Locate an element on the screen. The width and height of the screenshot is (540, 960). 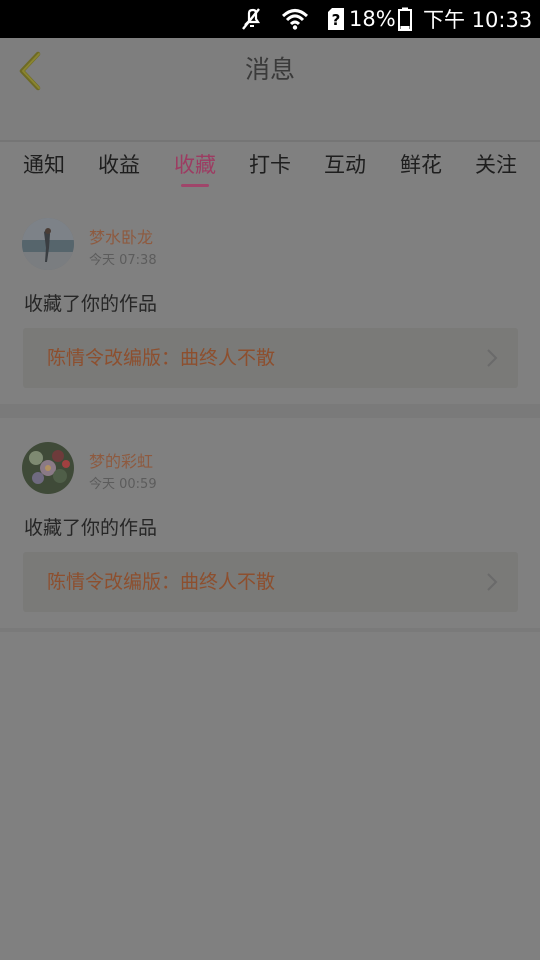
wifi-icon is located at coordinates (295, 19).